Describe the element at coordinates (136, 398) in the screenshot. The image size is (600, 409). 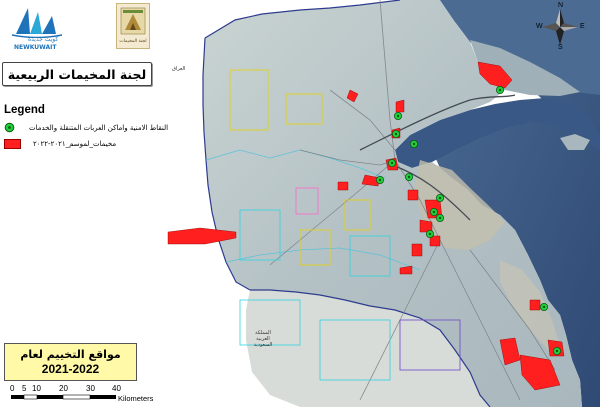
I see `scale-unit: Kilometers` at that location.